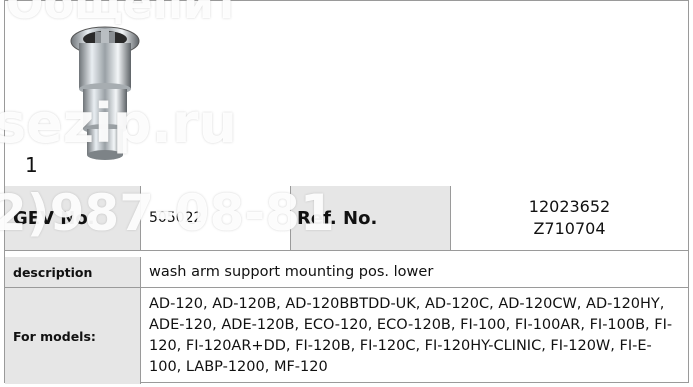 The height and width of the screenshot is (387, 693). What do you see at coordinates (73, 336) in the screenshot?
I see `models-label: For models:` at bounding box center [73, 336].